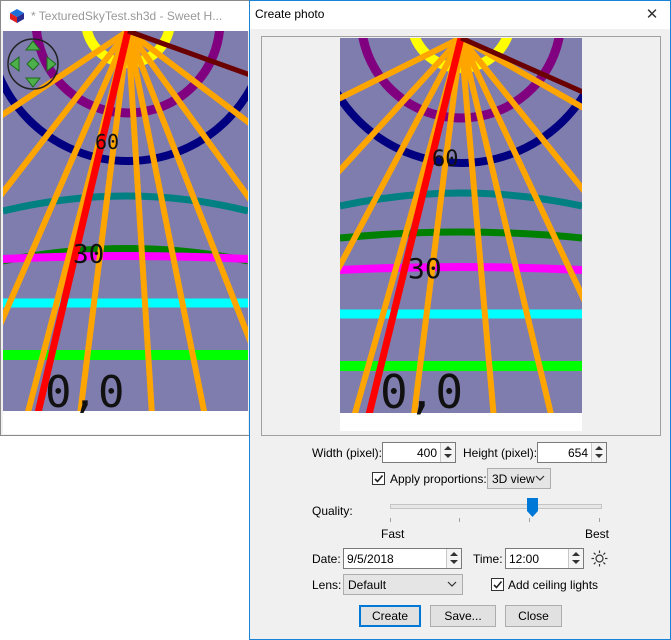 The height and width of the screenshot is (640, 671). What do you see at coordinates (367, 585) in the screenshot?
I see `lens-value: Default` at bounding box center [367, 585].